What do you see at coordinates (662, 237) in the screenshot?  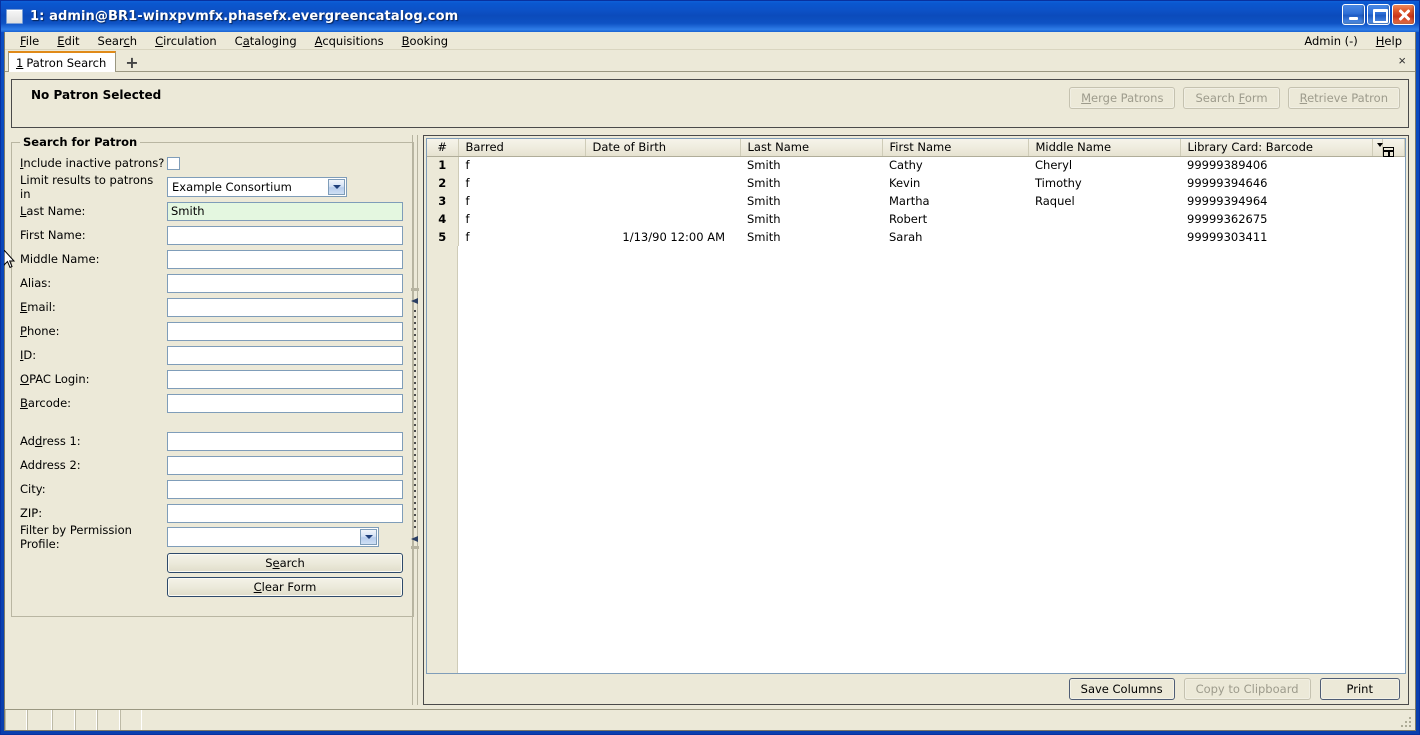 I see `cell-dob: 1/13/90 12:00 AM` at bounding box center [662, 237].